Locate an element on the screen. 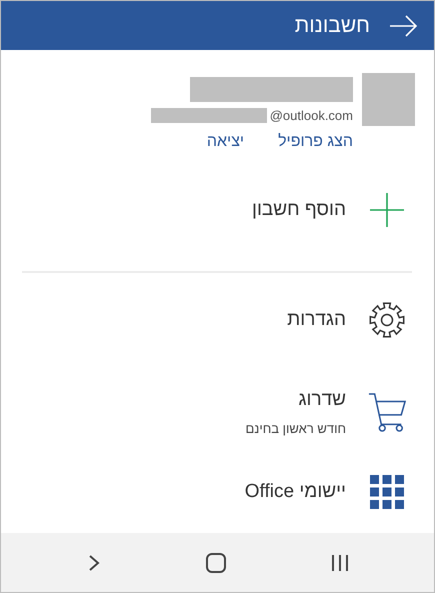 The width and height of the screenshot is (435, 593). recent-apps-icon is located at coordinates (340, 563).